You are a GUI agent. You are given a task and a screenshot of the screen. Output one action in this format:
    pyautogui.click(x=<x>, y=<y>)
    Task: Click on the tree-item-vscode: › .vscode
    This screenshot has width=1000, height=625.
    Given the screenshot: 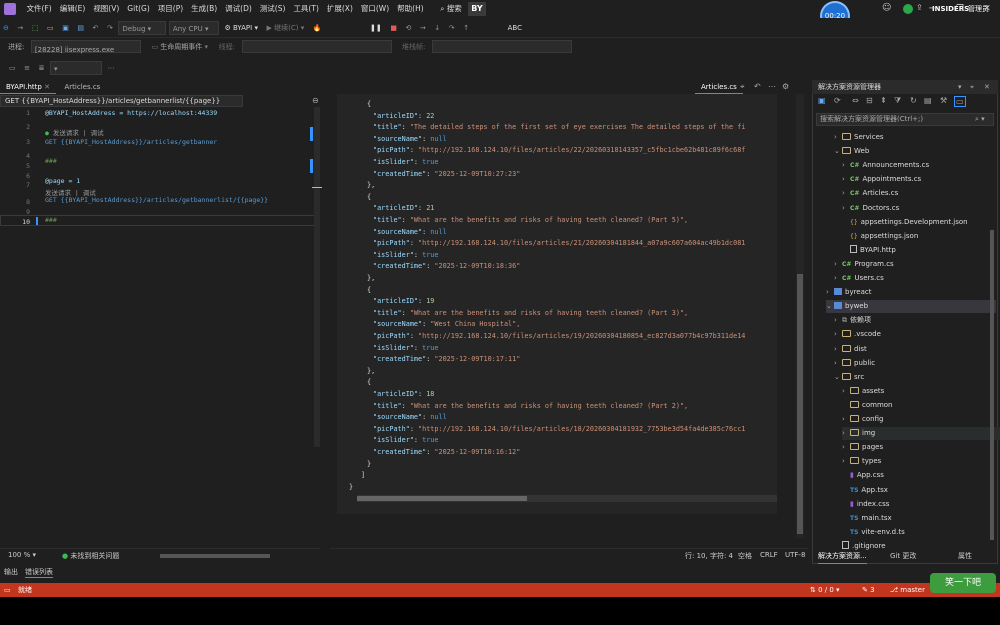 What is the action you would take?
    pyautogui.click(x=857, y=334)
    